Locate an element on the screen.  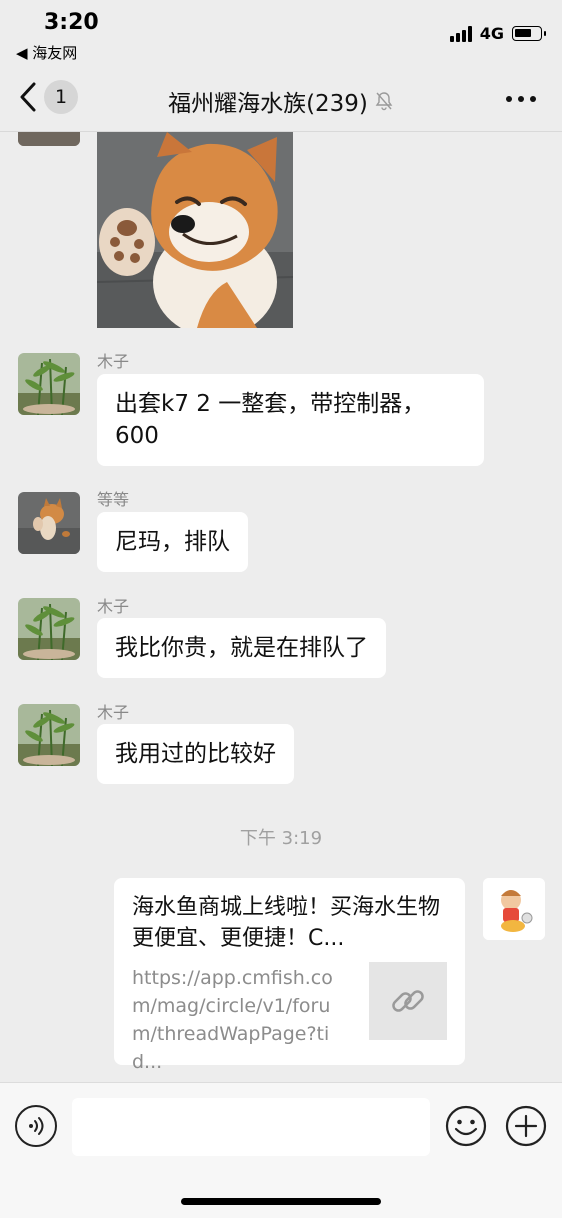
voice-icon is located at coordinates (36, 1126).